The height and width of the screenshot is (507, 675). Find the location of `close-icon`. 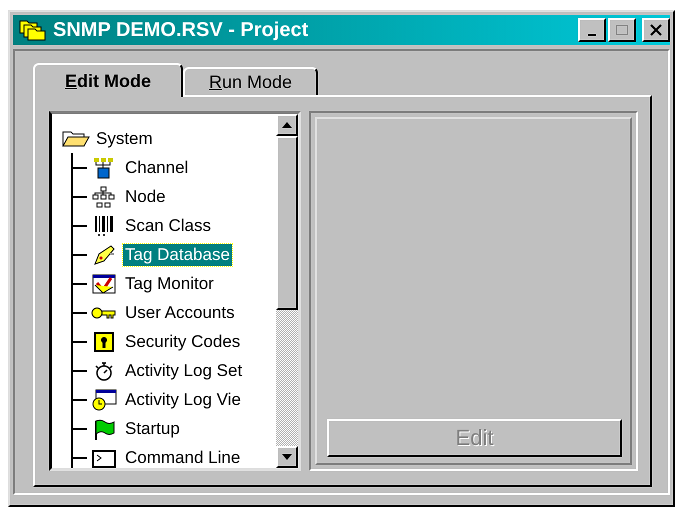

close-icon is located at coordinates (656, 30).